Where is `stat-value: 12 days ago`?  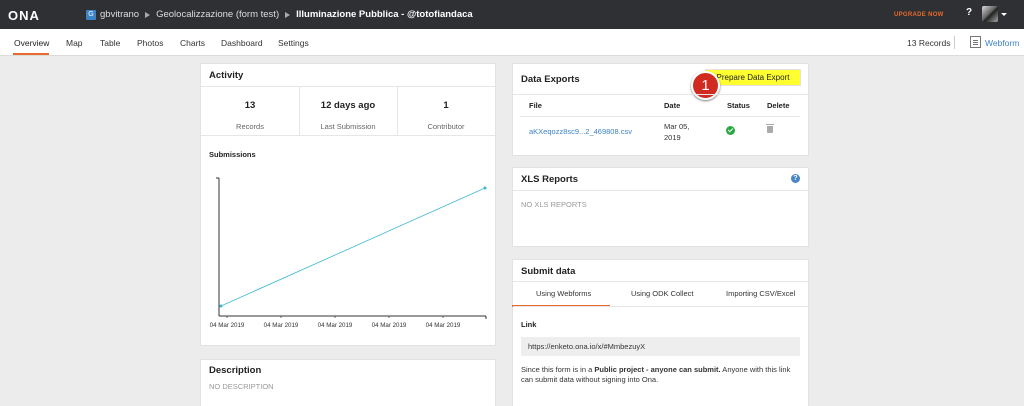
stat-value: 12 days ago is located at coordinates (348, 105).